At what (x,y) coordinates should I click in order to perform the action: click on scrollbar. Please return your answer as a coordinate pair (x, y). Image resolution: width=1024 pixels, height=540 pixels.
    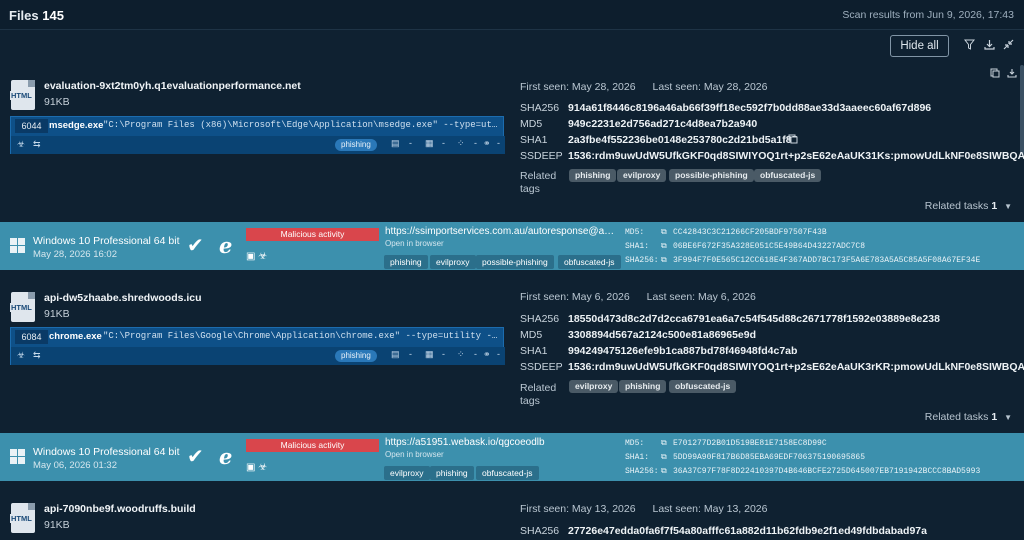
    Looking at the image, I should click on (1022, 110).